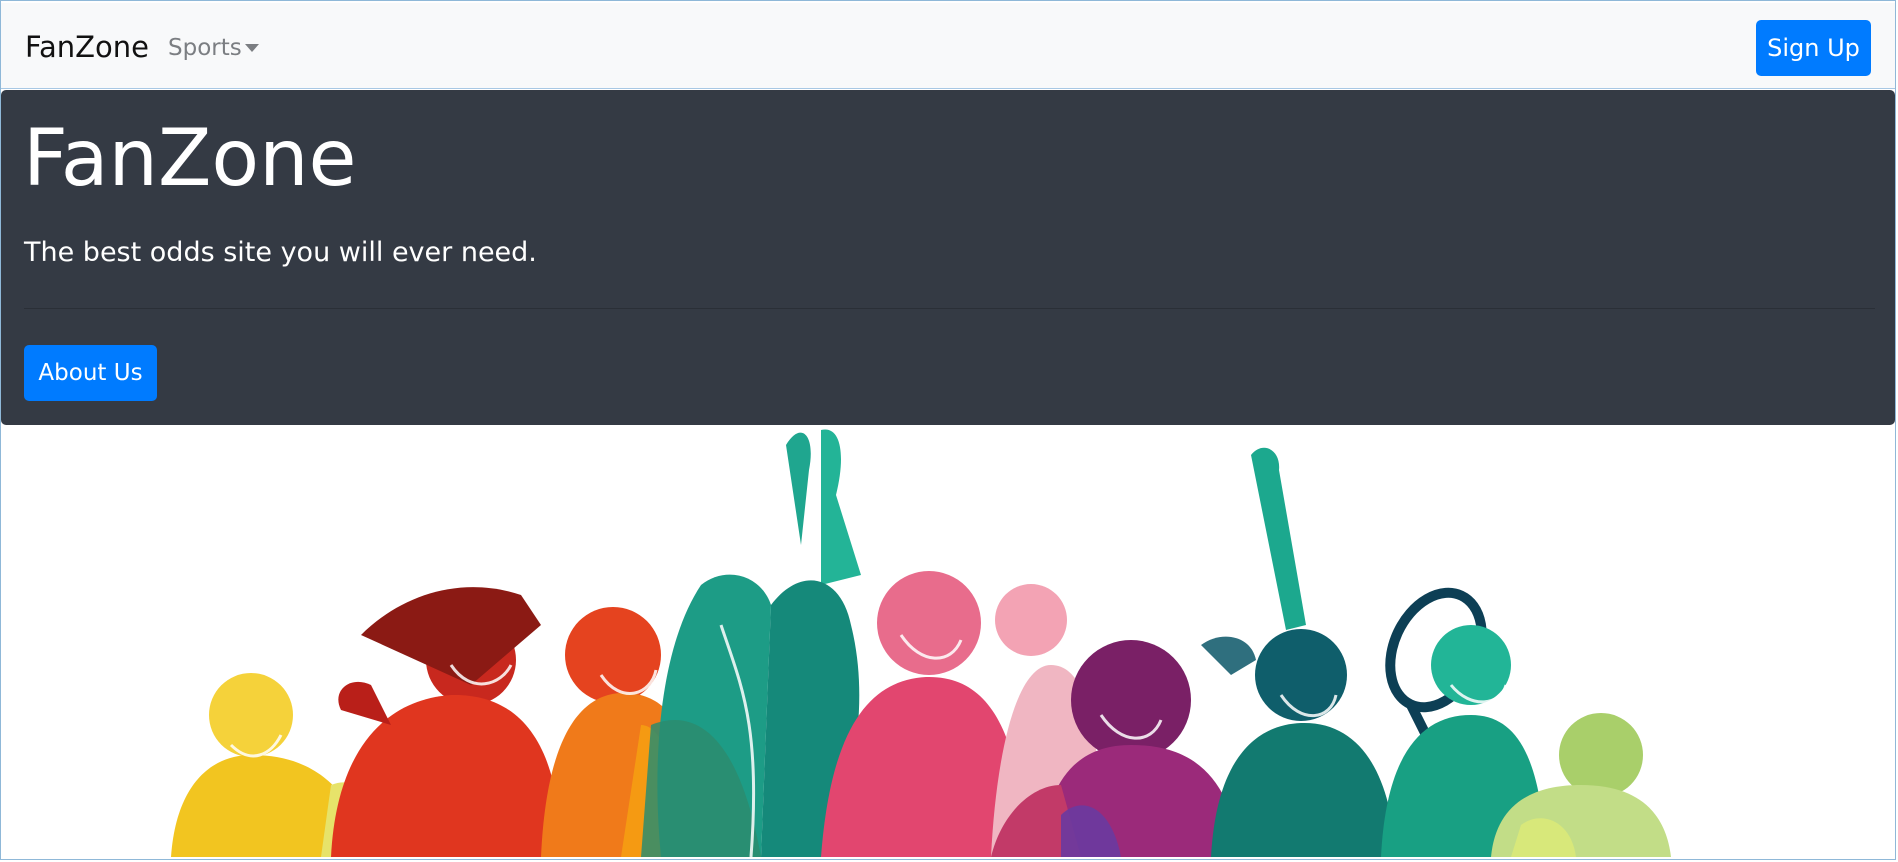  What do you see at coordinates (751, 643) in the screenshot?
I see `teal-athlete-silhouette` at bounding box center [751, 643].